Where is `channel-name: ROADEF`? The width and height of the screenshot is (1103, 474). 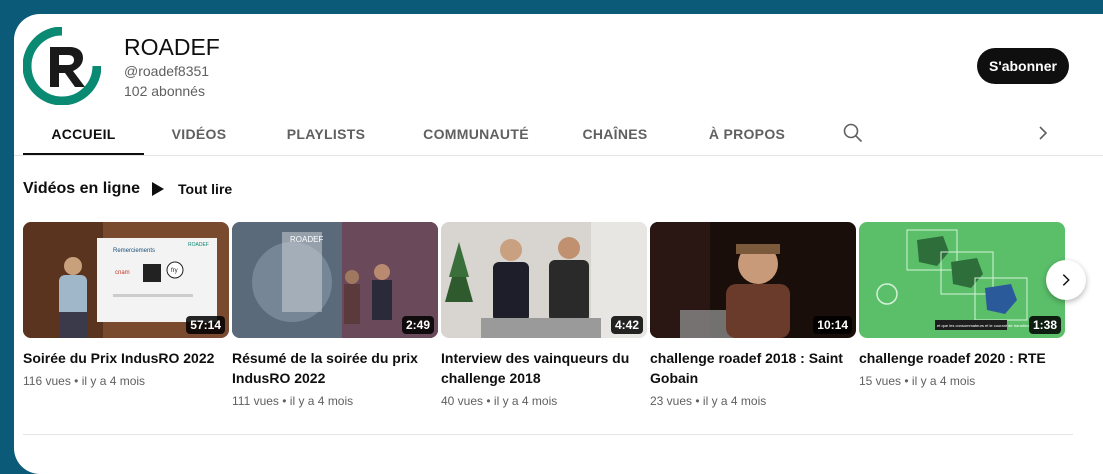
channel-name: ROADEF is located at coordinates (172, 47).